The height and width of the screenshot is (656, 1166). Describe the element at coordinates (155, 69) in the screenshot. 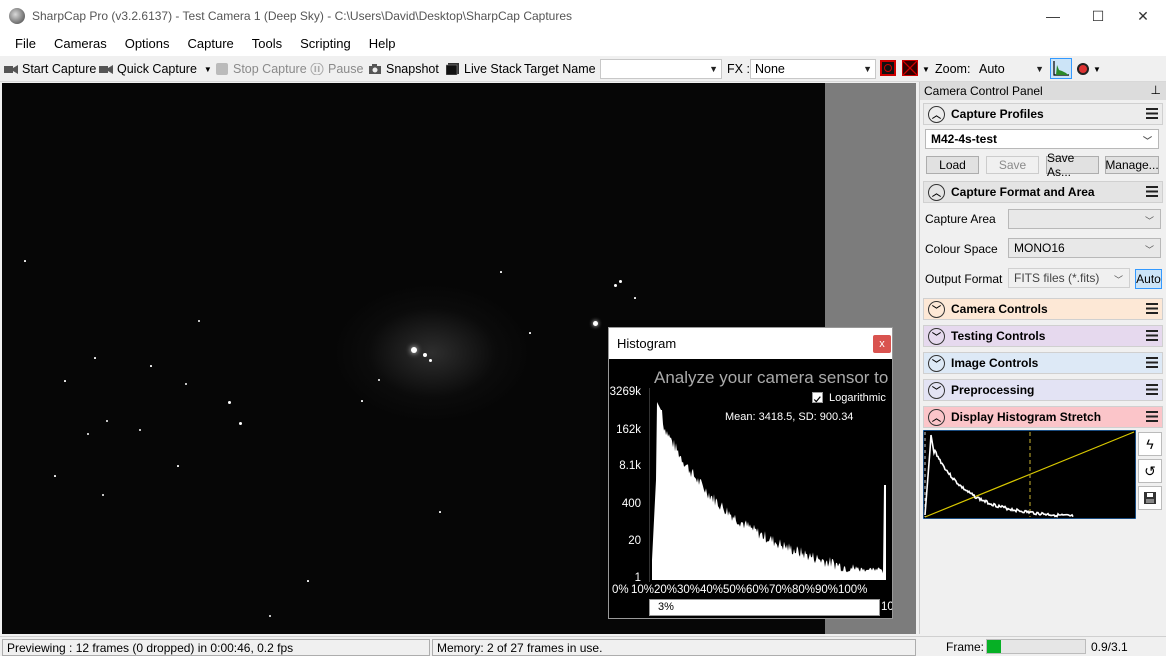

I see `quick-capture-button: Quick Capture ▼` at that location.